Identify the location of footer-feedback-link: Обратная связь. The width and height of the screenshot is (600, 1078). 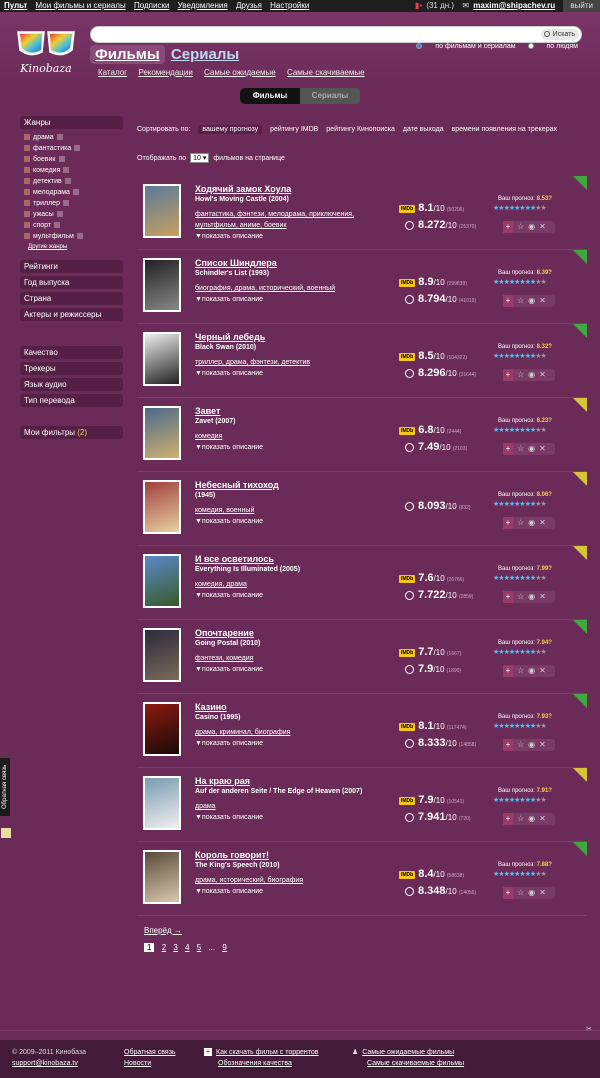
(150, 1052).